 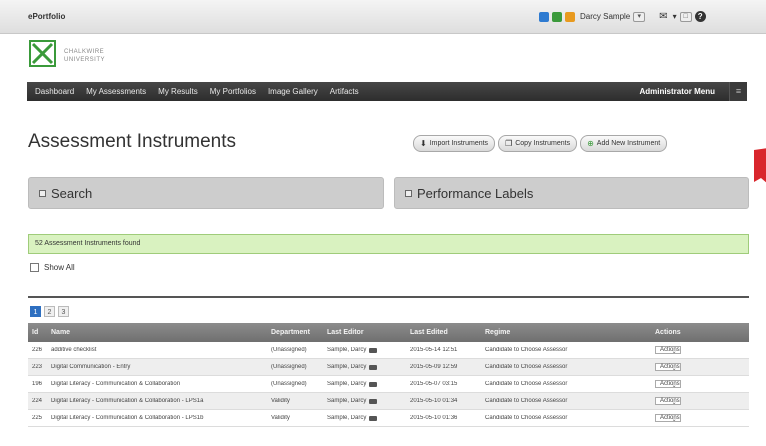 I want to click on show-all-checkbox, so click(x=34, y=267).